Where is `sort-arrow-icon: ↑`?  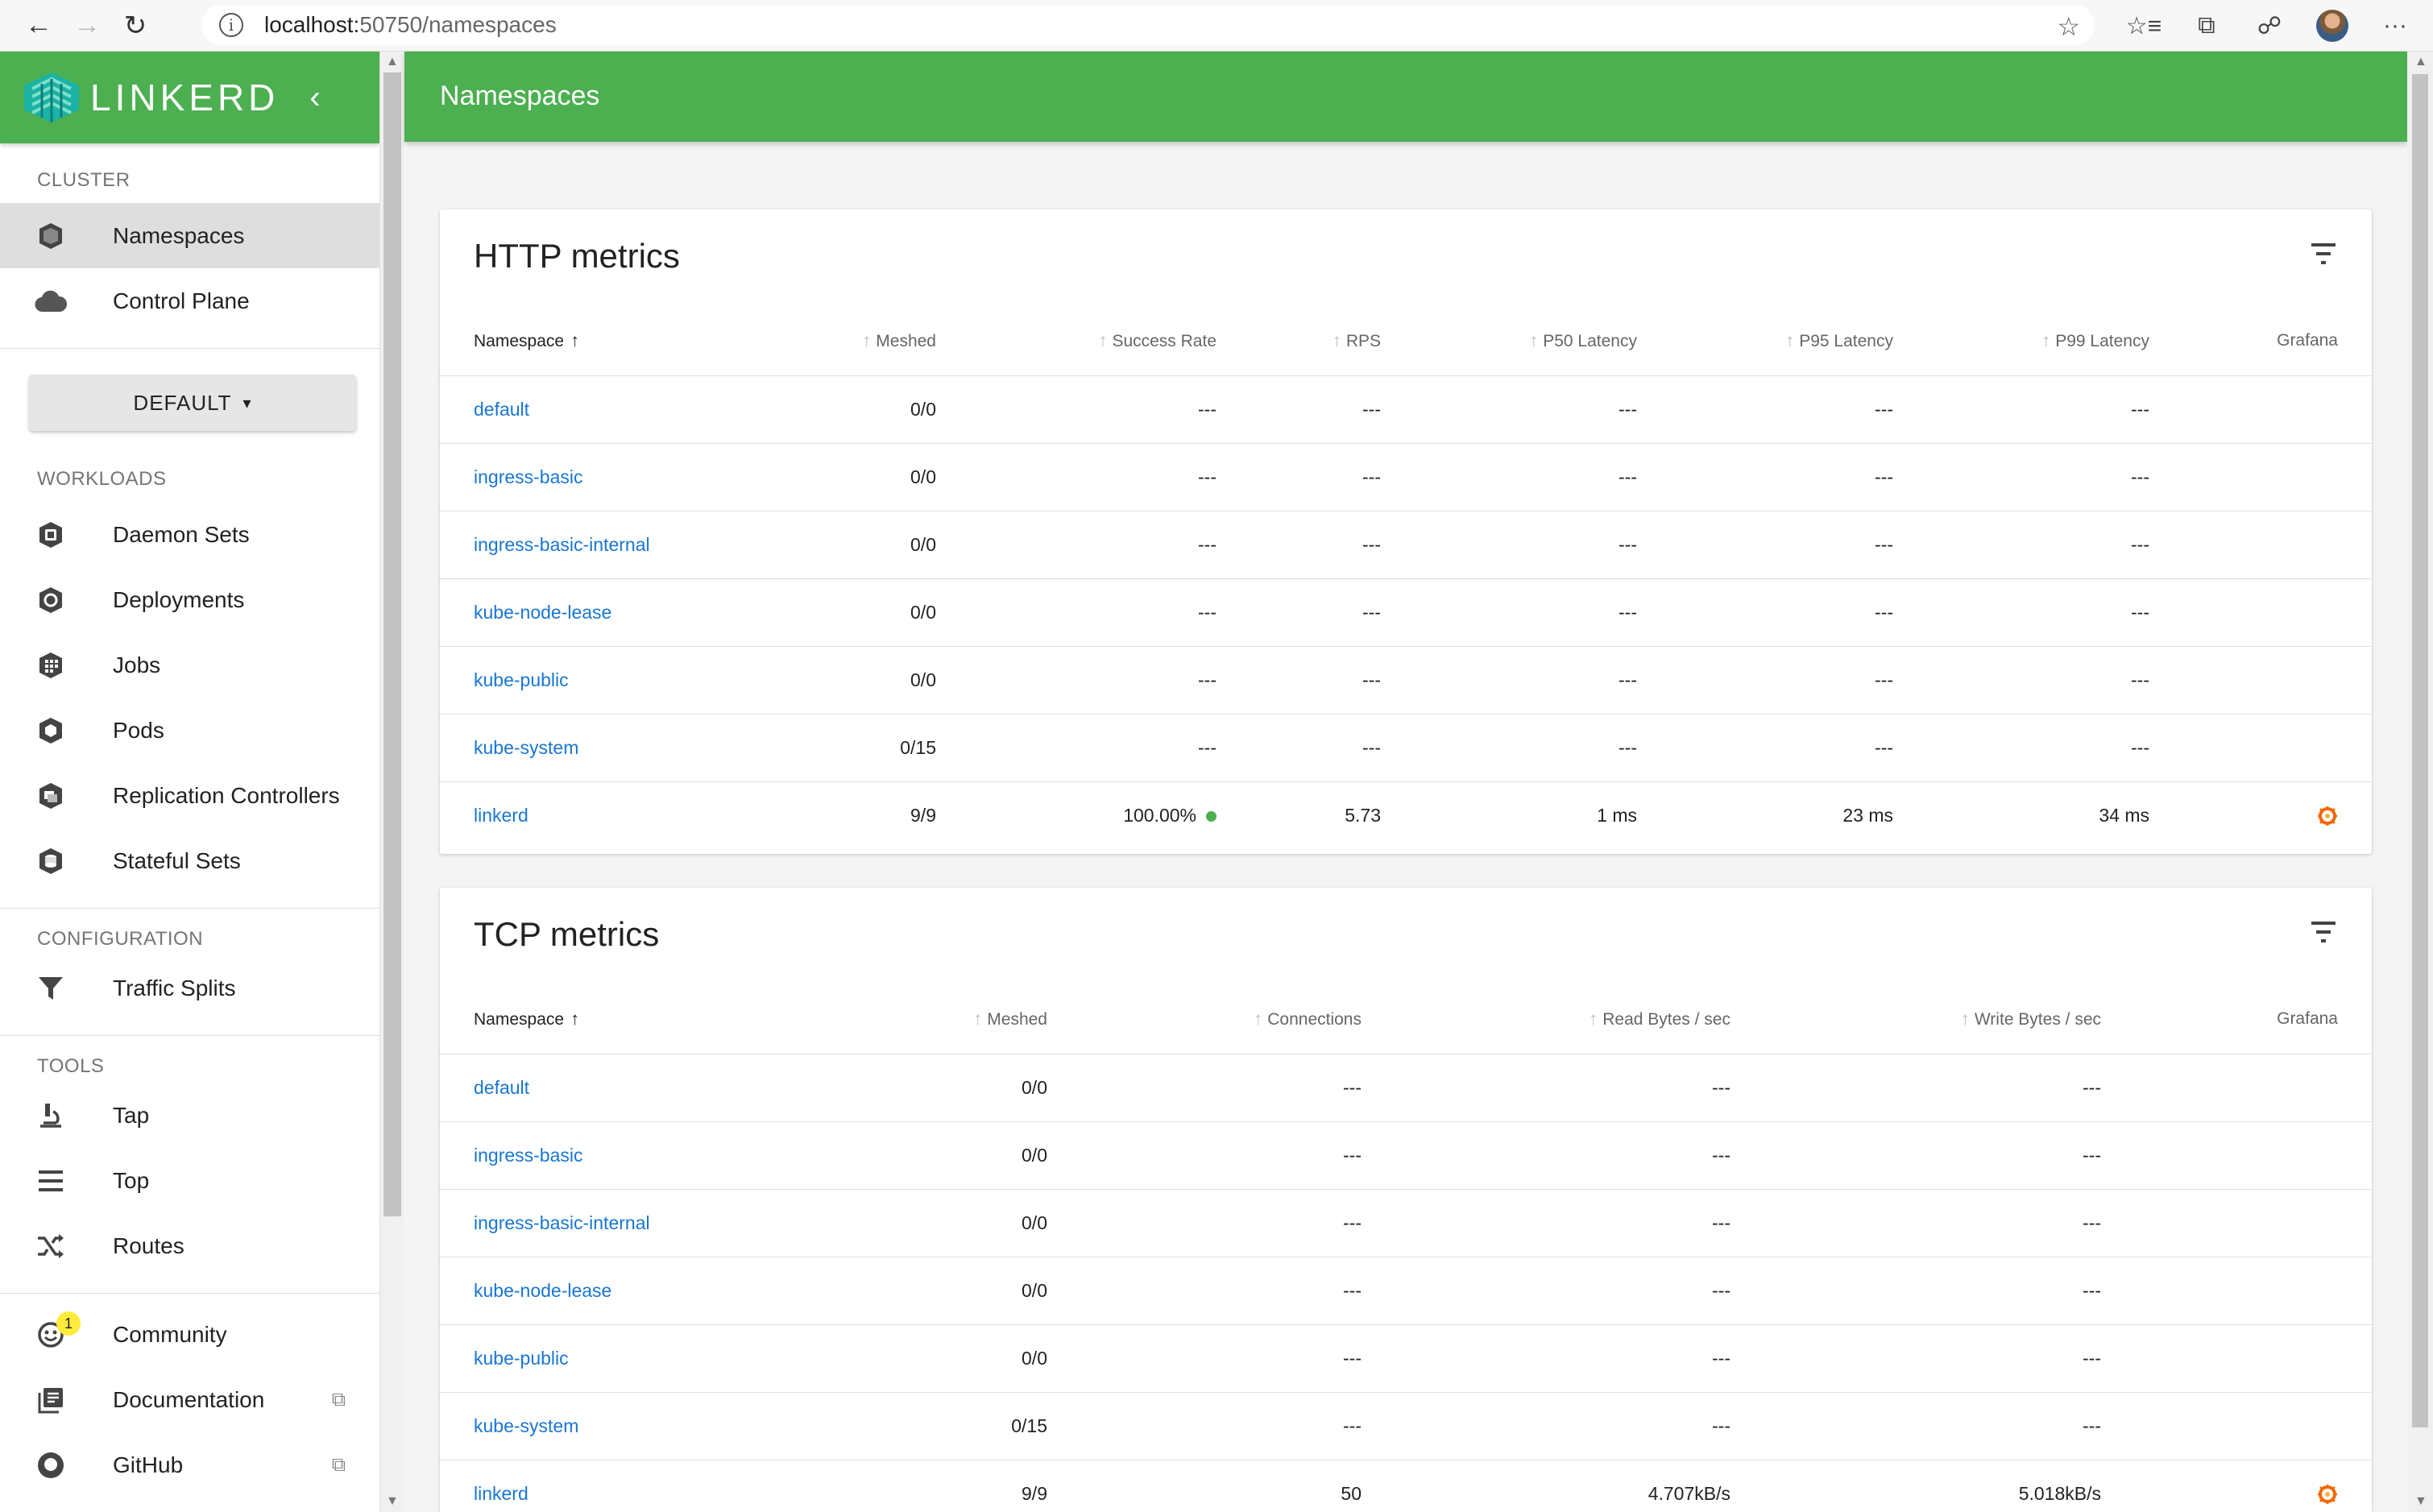
sort-arrow-icon: ↑ is located at coordinates (1790, 340).